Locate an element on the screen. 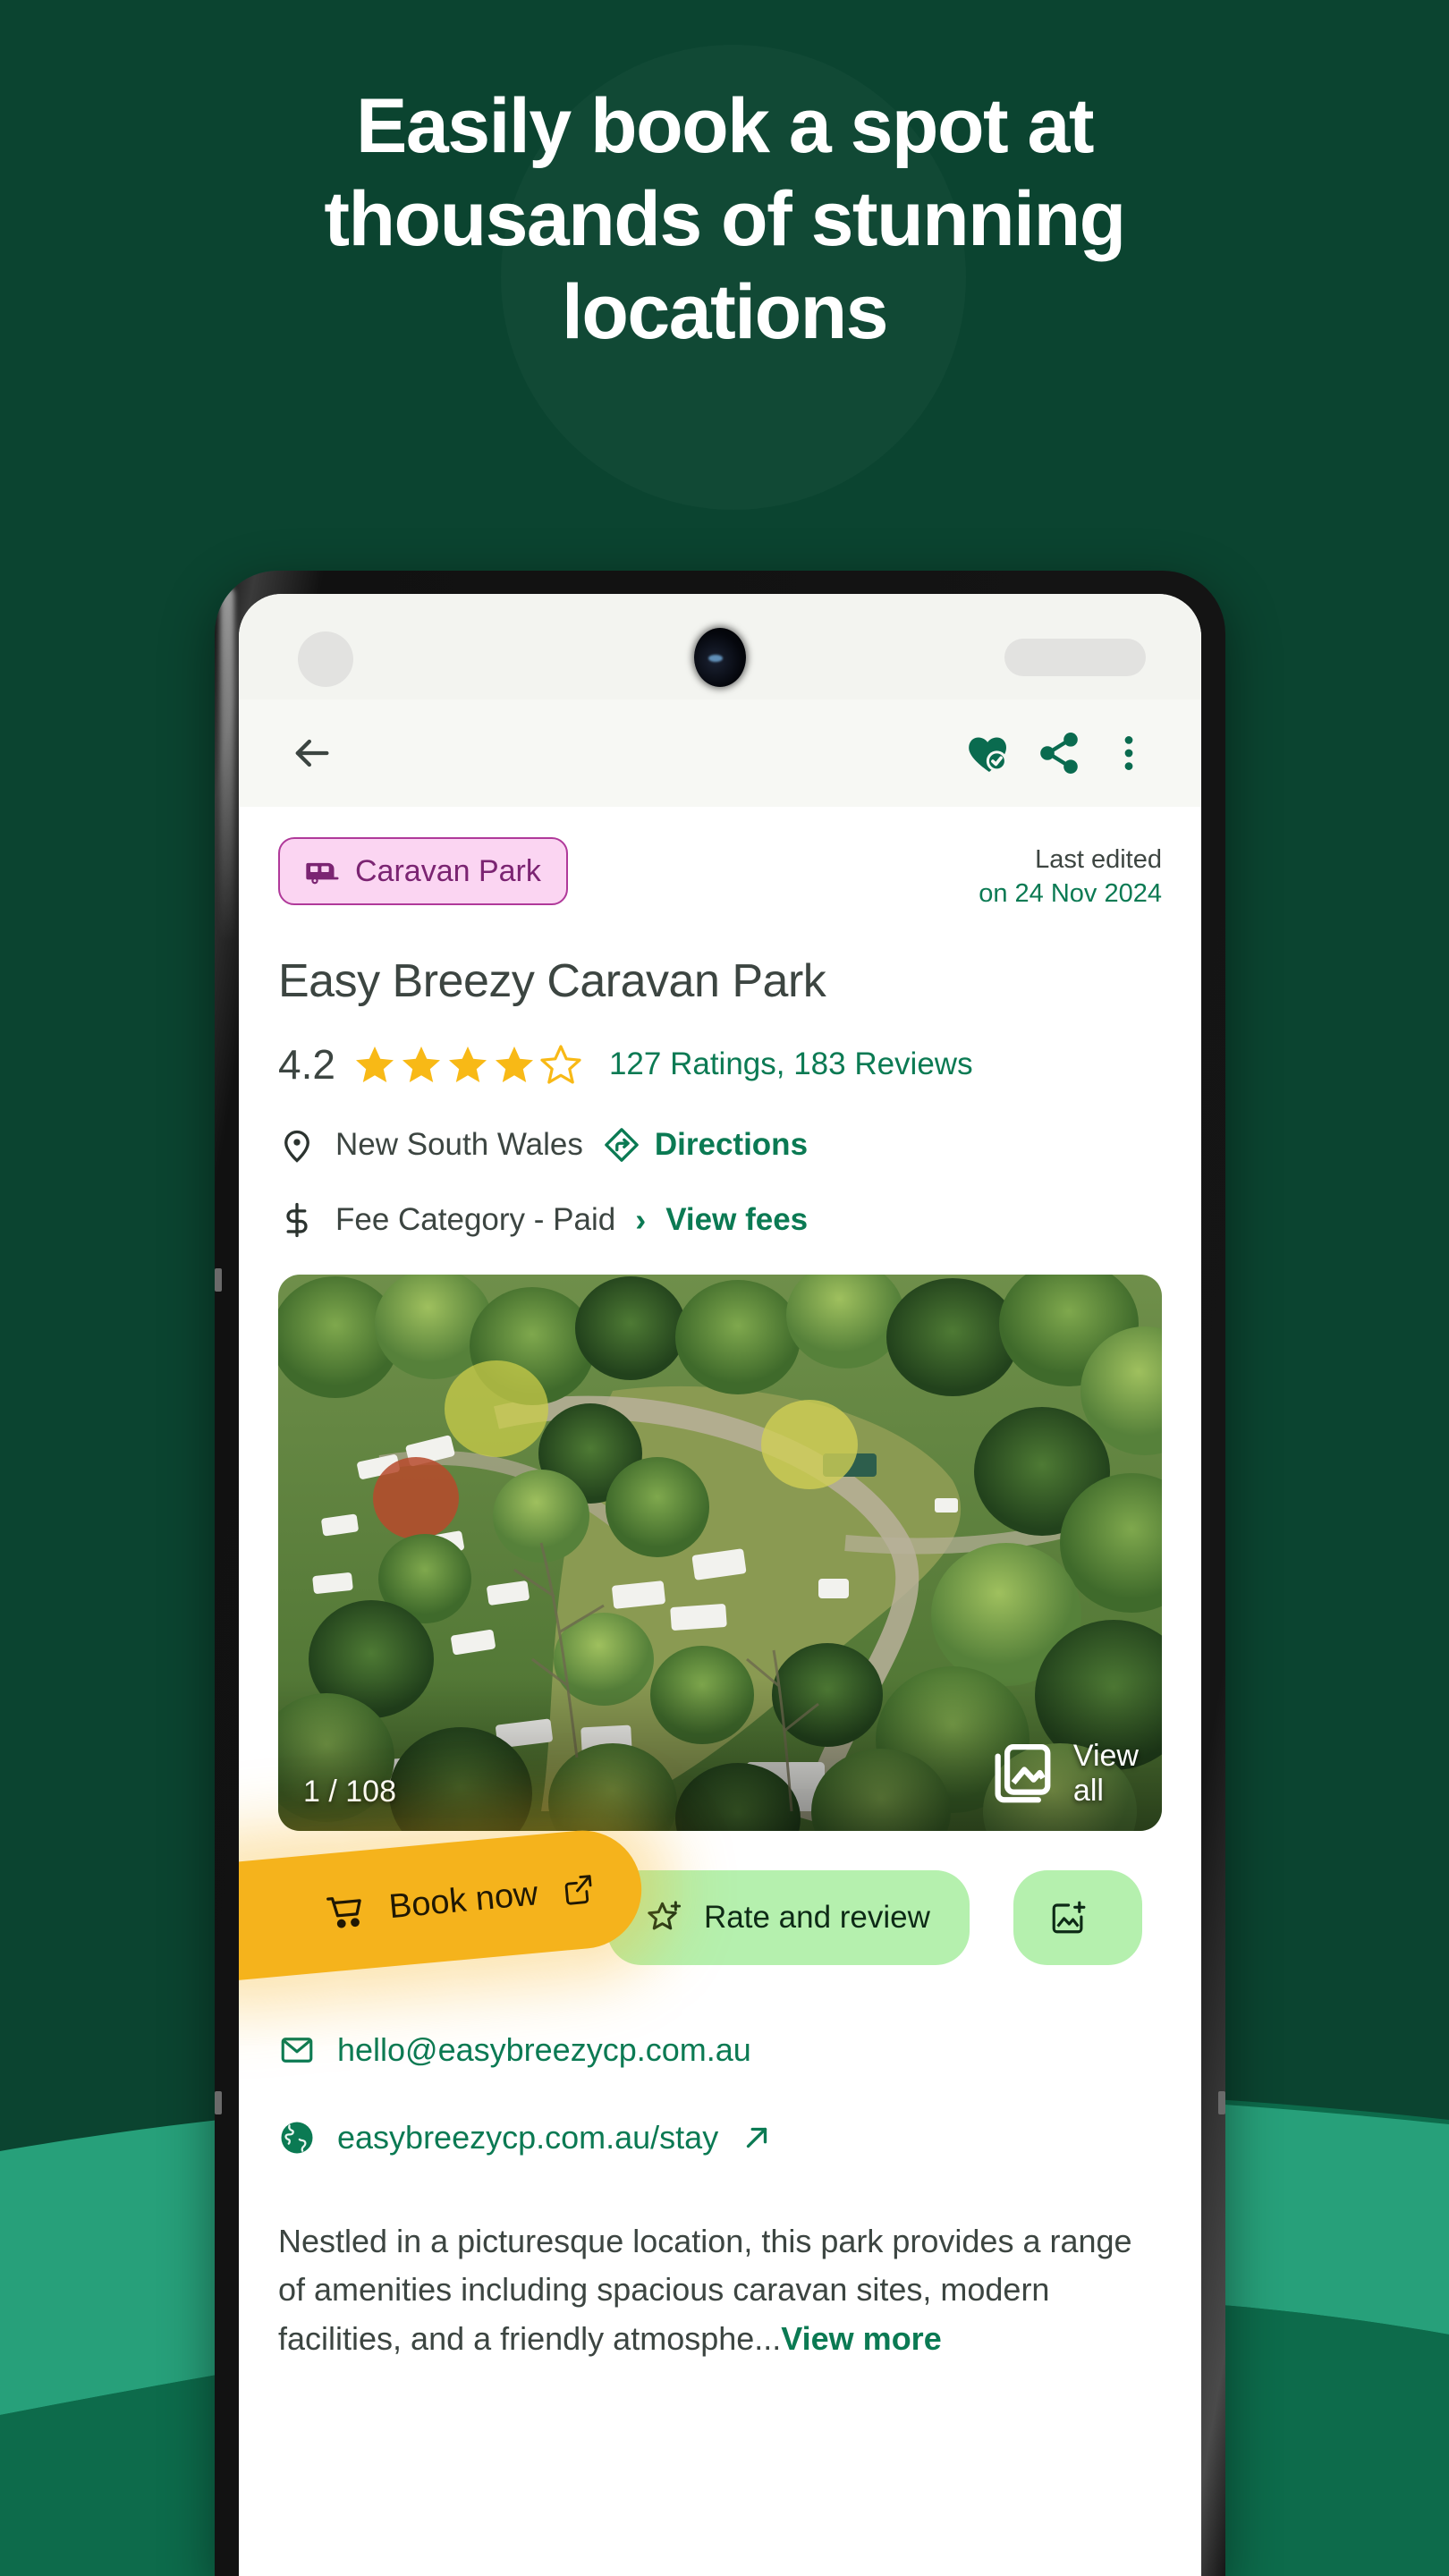  category-badge-label: Caravan Park is located at coordinates (448, 870).